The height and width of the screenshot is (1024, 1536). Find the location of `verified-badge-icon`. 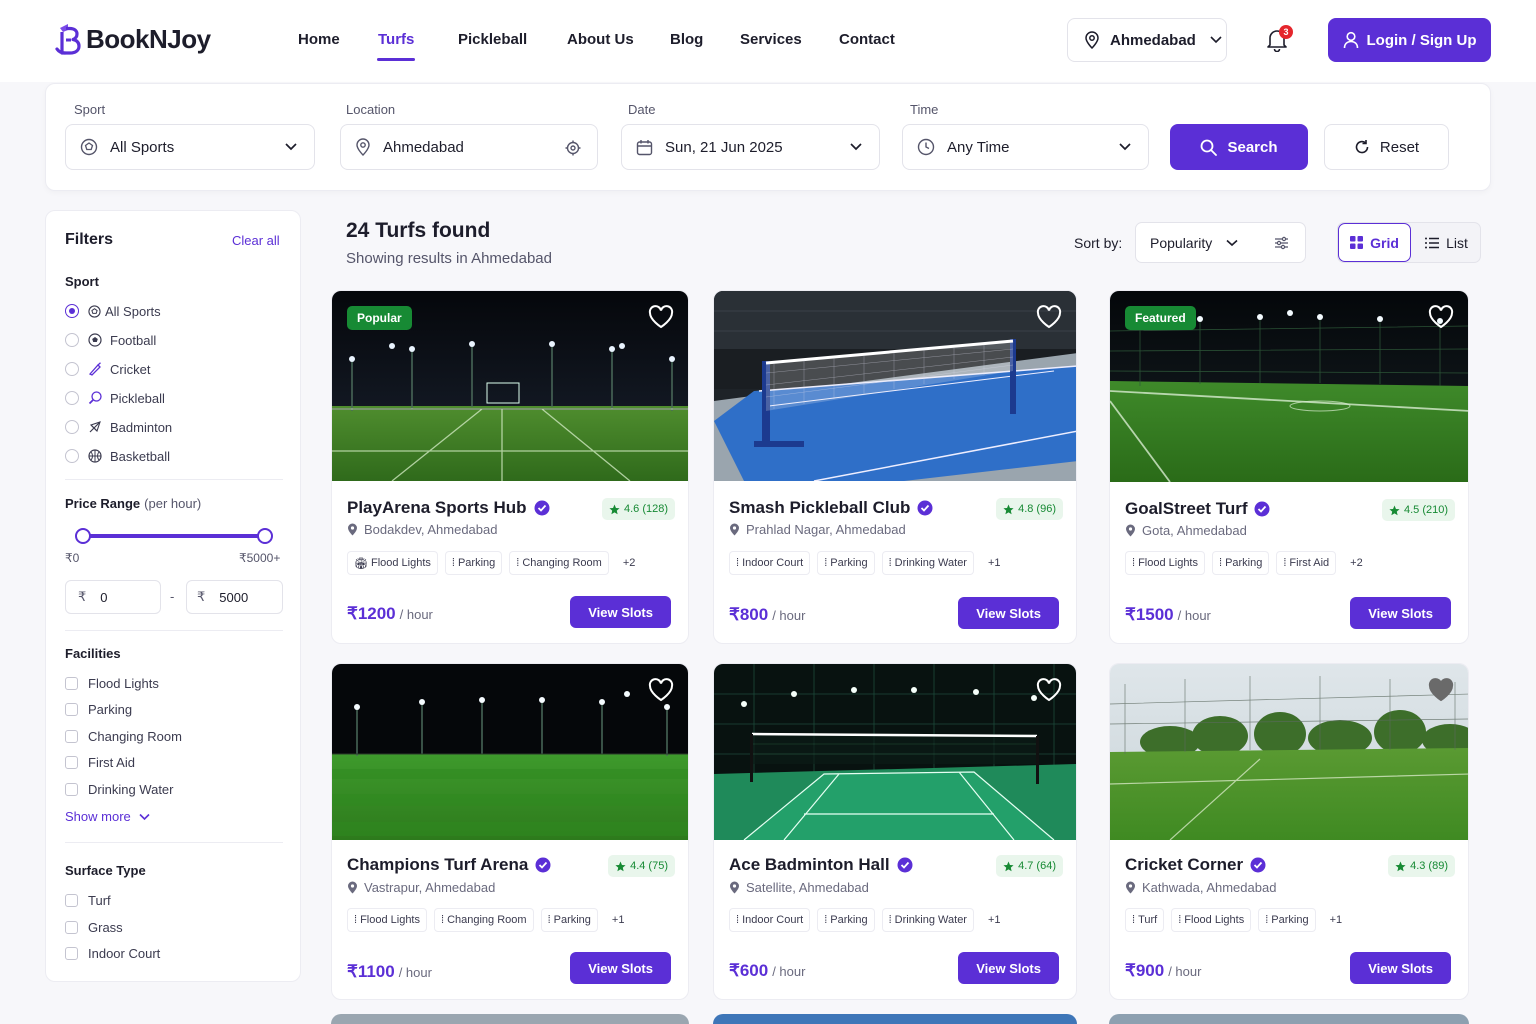

verified-badge-icon is located at coordinates (1258, 865).